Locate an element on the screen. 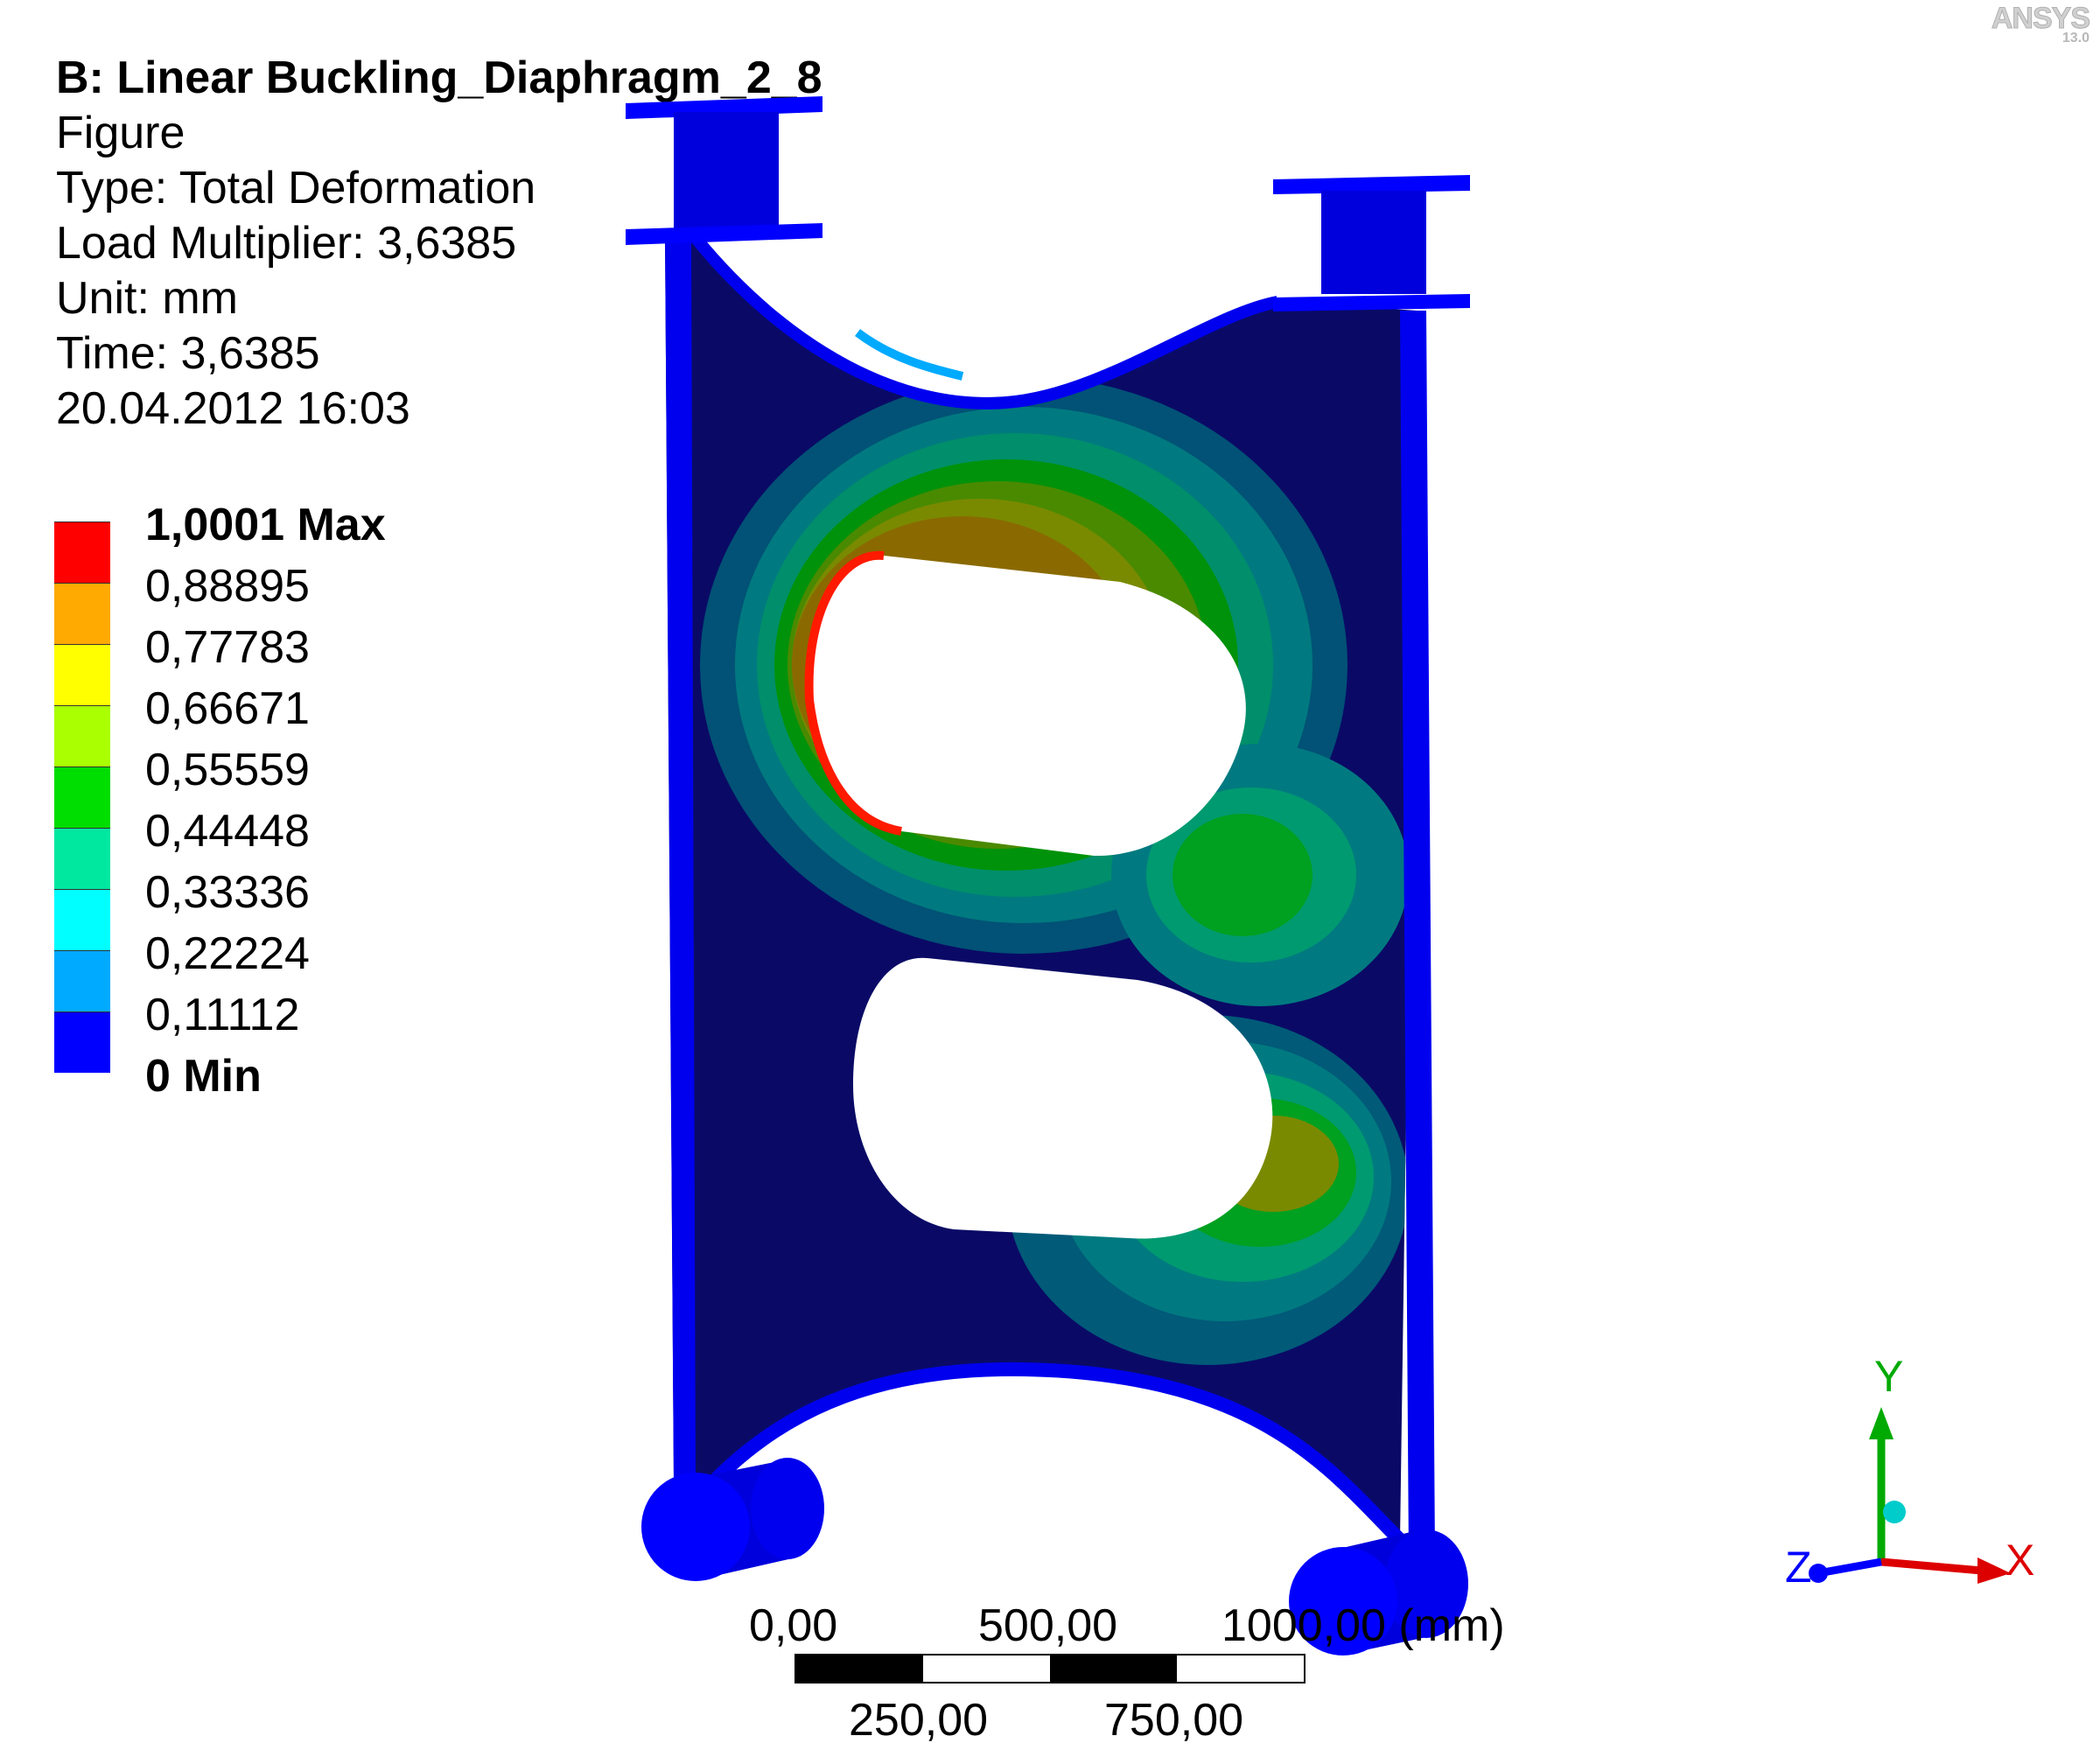  x-axis-label: X is located at coordinates (2020, 1560).